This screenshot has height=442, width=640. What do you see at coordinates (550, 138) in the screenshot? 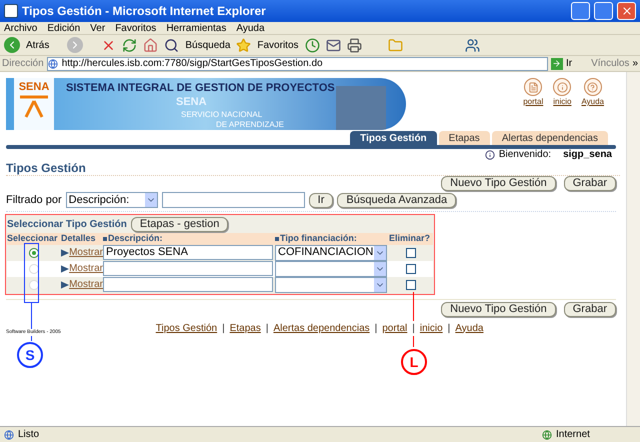
I see `tab: Alertas dependencias` at bounding box center [550, 138].